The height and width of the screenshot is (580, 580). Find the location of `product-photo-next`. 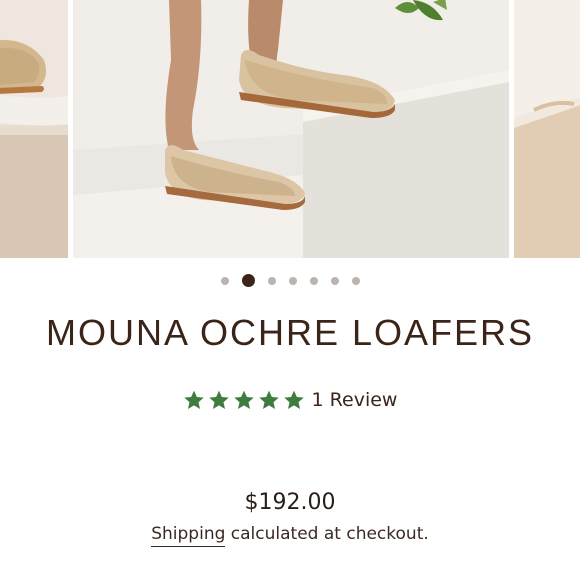

product-photo-next is located at coordinates (547, 129).